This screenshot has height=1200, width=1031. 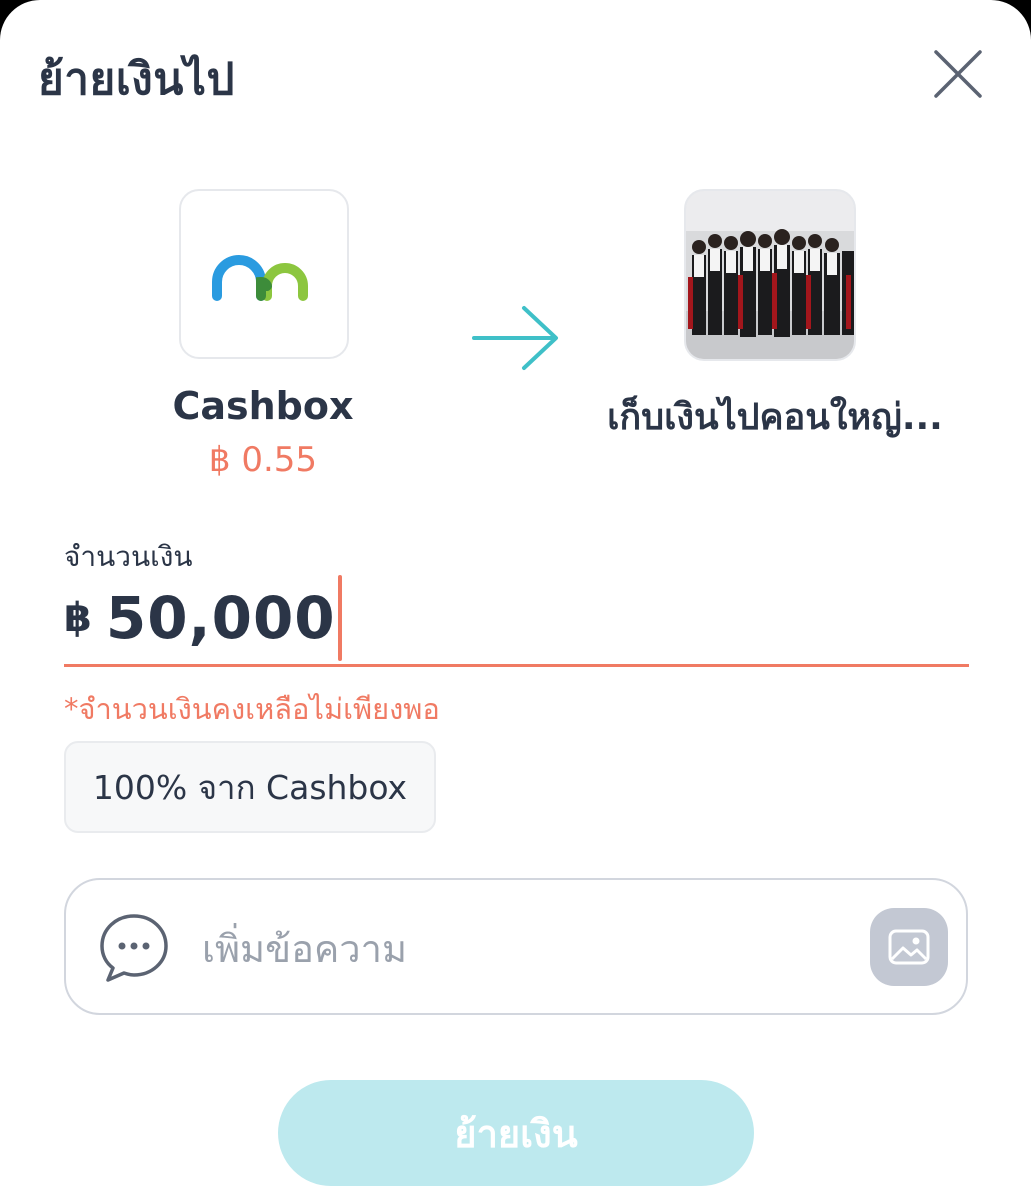 What do you see at coordinates (252, 709) in the screenshot?
I see `insufficient-balance-error: *จำนวนเงินคงเหลือไม่เพียงพอ` at bounding box center [252, 709].